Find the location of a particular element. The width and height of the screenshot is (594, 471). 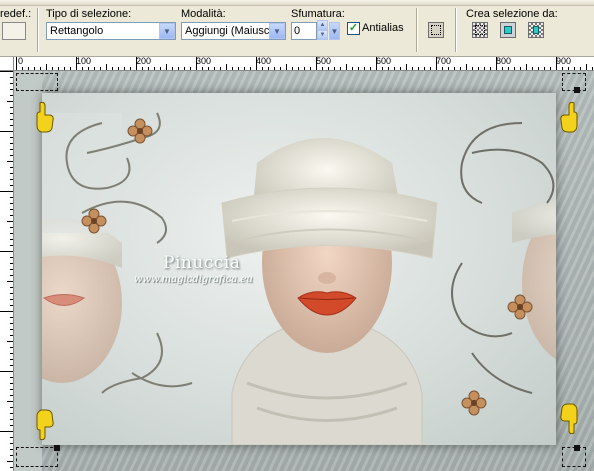

from-layer-icon is located at coordinates (480, 30).